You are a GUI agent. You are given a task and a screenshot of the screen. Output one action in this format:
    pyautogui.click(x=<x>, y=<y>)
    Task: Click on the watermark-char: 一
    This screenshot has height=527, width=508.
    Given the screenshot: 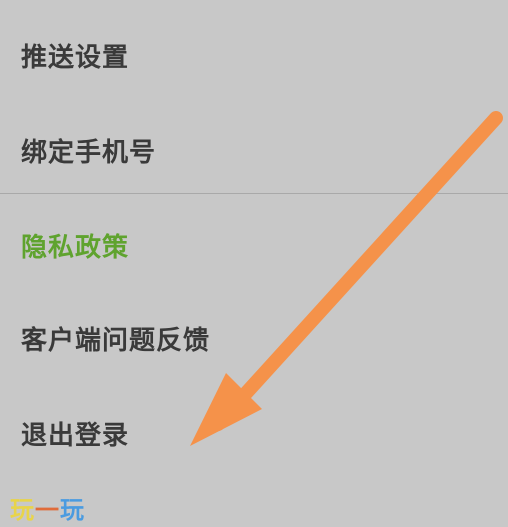 What is the action you would take?
    pyautogui.click(x=47, y=510)
    